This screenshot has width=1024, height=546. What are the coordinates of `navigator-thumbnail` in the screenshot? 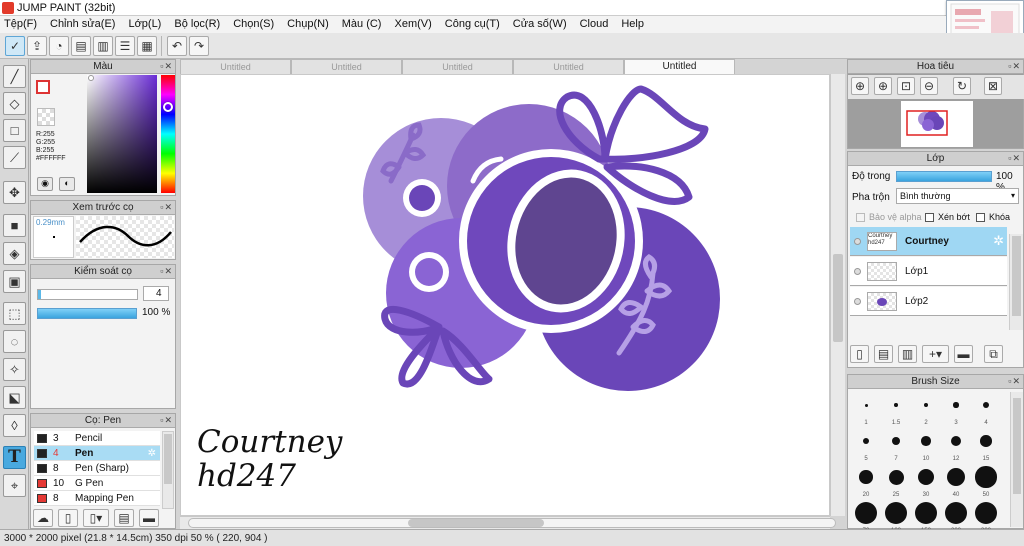 It's located at (937, 124).